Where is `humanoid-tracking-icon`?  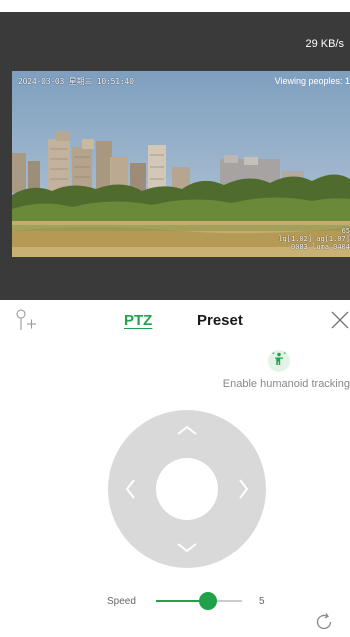 humanoid-tracking-icon is located at coordinates (279, 361).